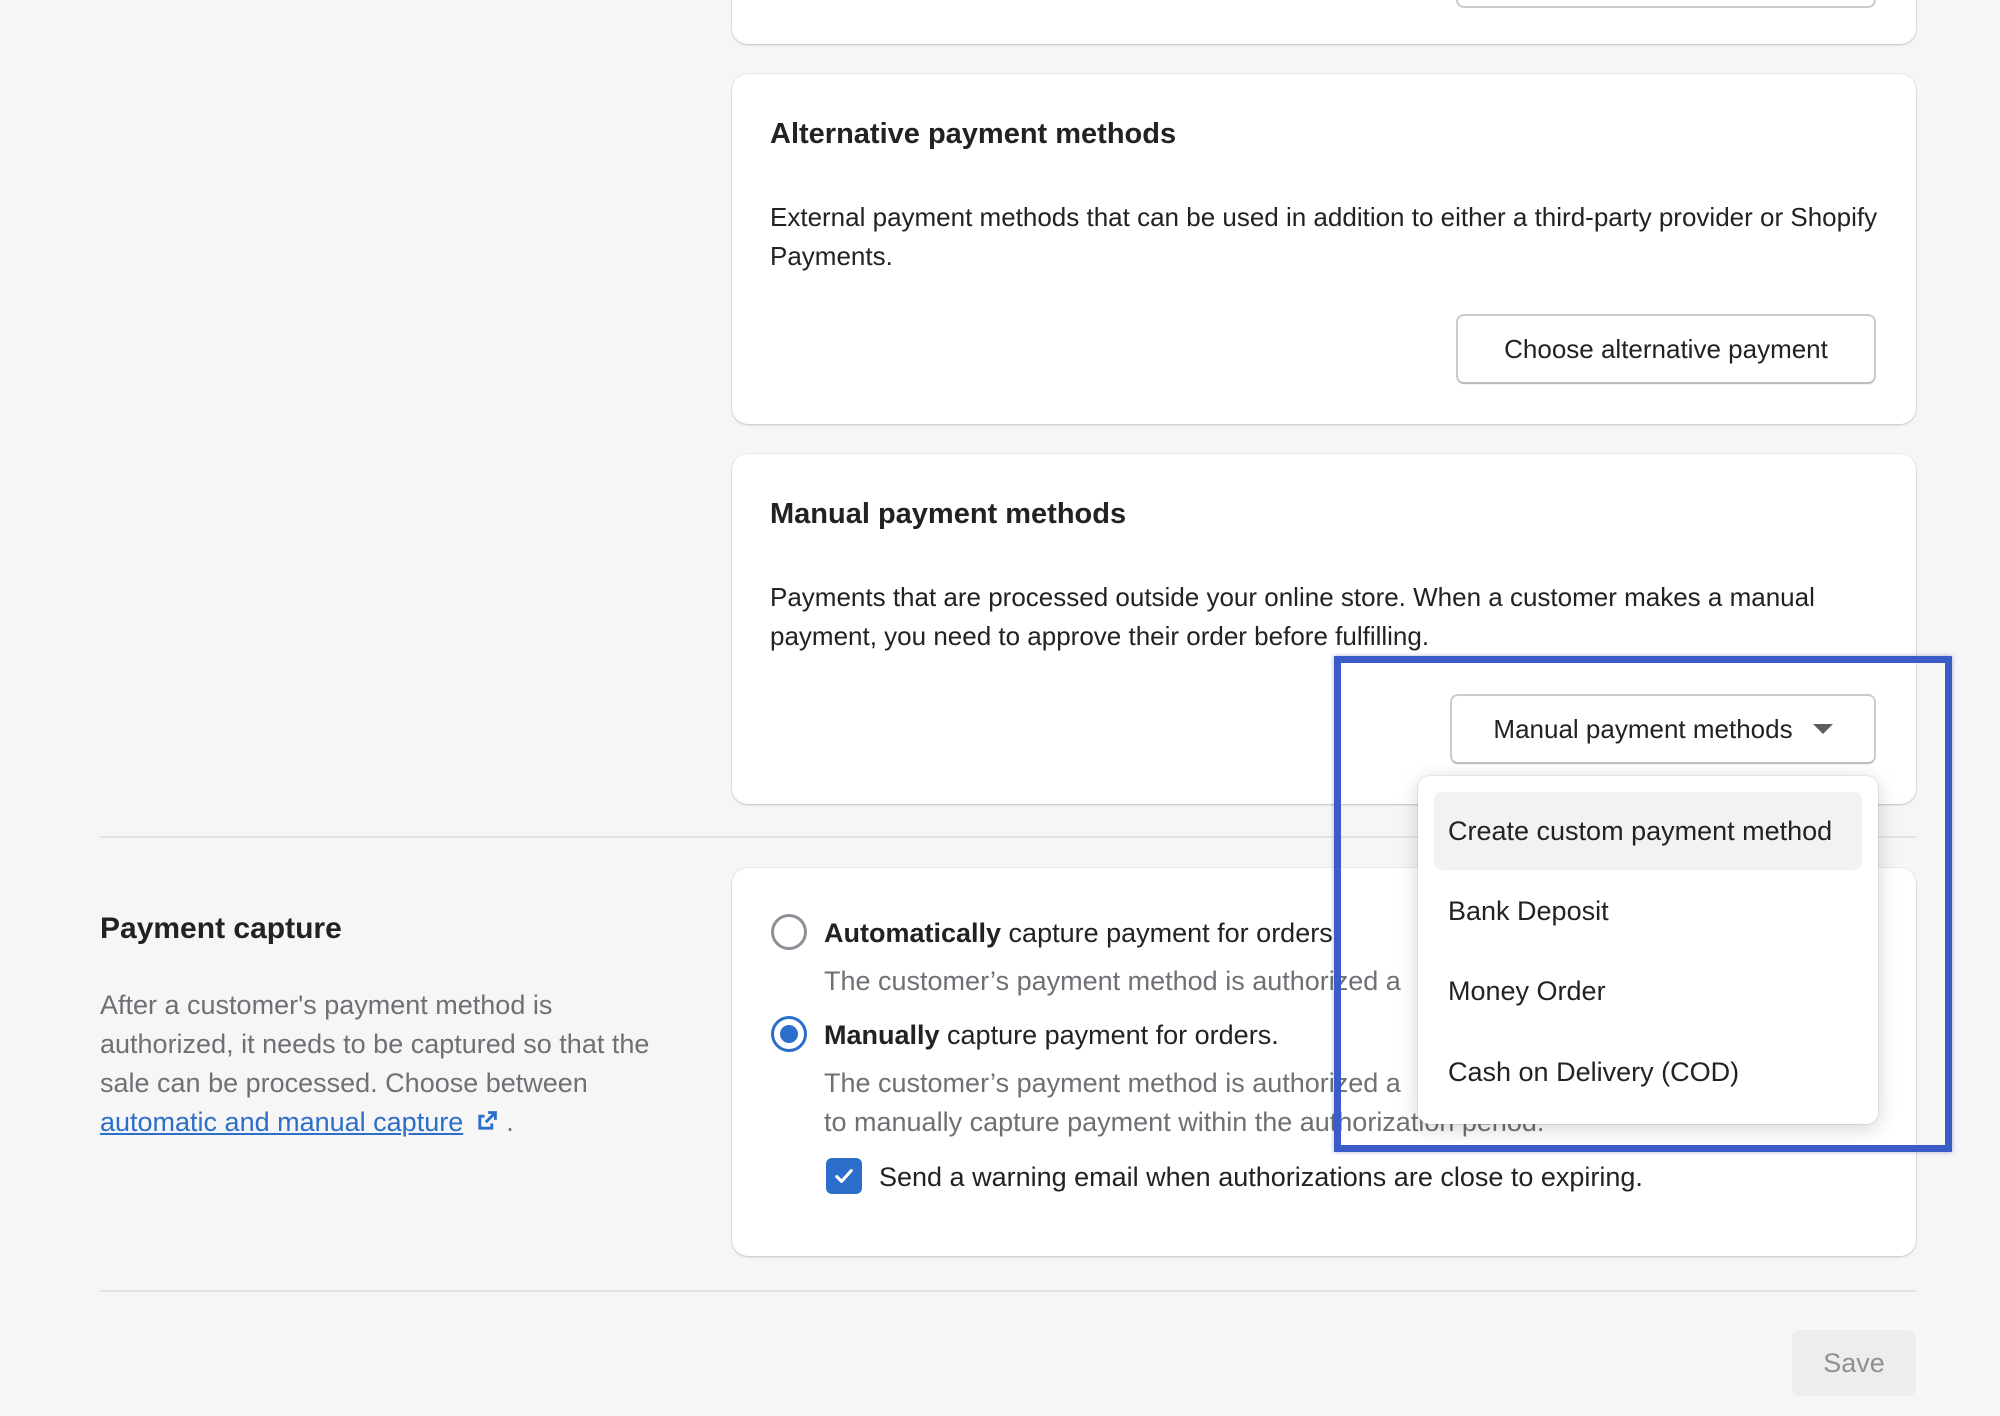 This screenshot has width=2000, height=1416. I want to click on automatic-capture-label-rest: capture payment for orders., so click(1171, 933).